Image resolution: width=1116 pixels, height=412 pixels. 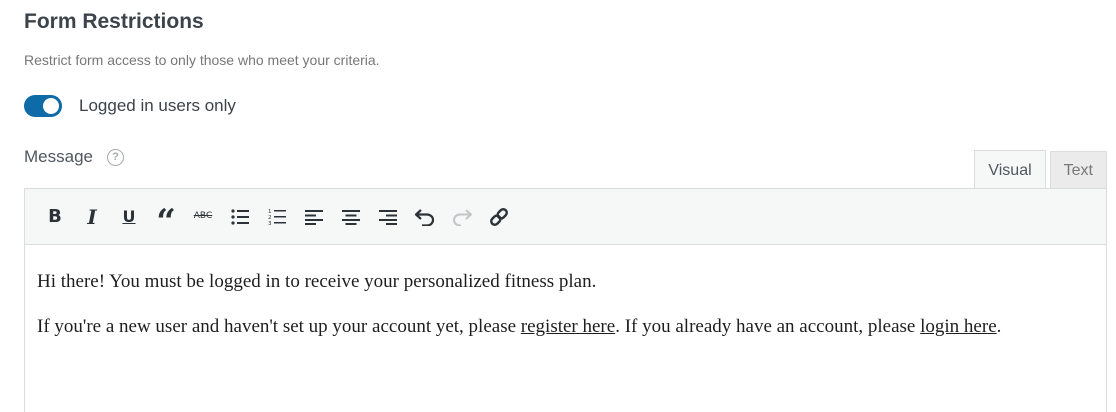 I want to click on align-right-icon, so click(x=388, y=217).